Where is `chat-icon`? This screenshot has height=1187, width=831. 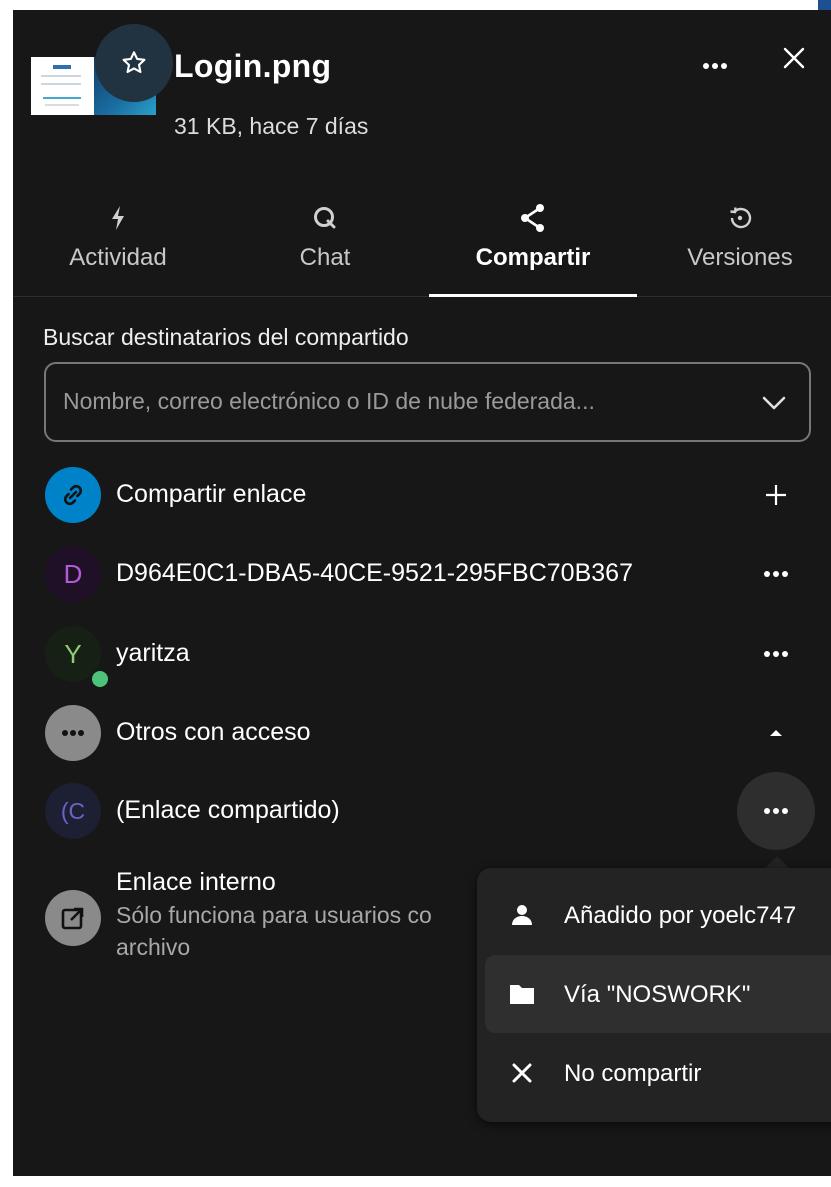
chat-icon is located at coordinates (325, 218).